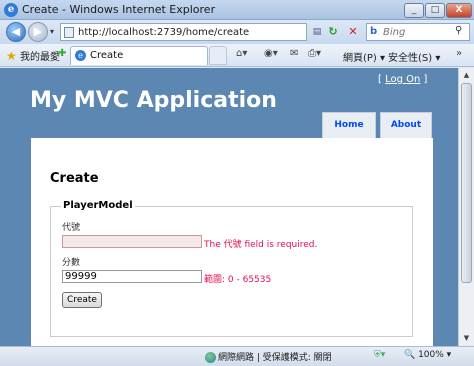  I want to click on home-icon: ⌂▾, so click(241, 53).